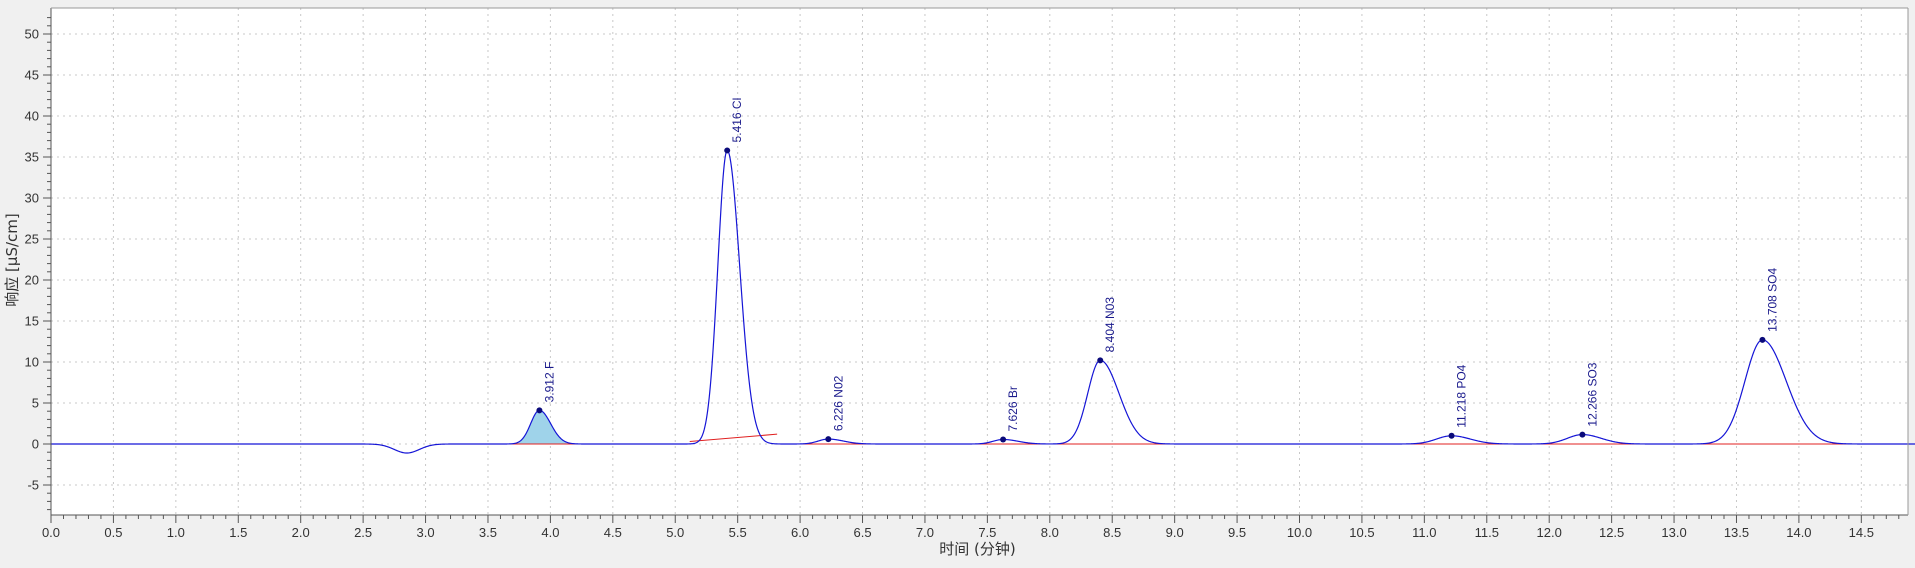 The height and width of the screenshot is (568, 1915). What do you see at coordinates (32, 116) in the screenshot?
I see `y-tick-label: 40` at bounding box center [32, 116].